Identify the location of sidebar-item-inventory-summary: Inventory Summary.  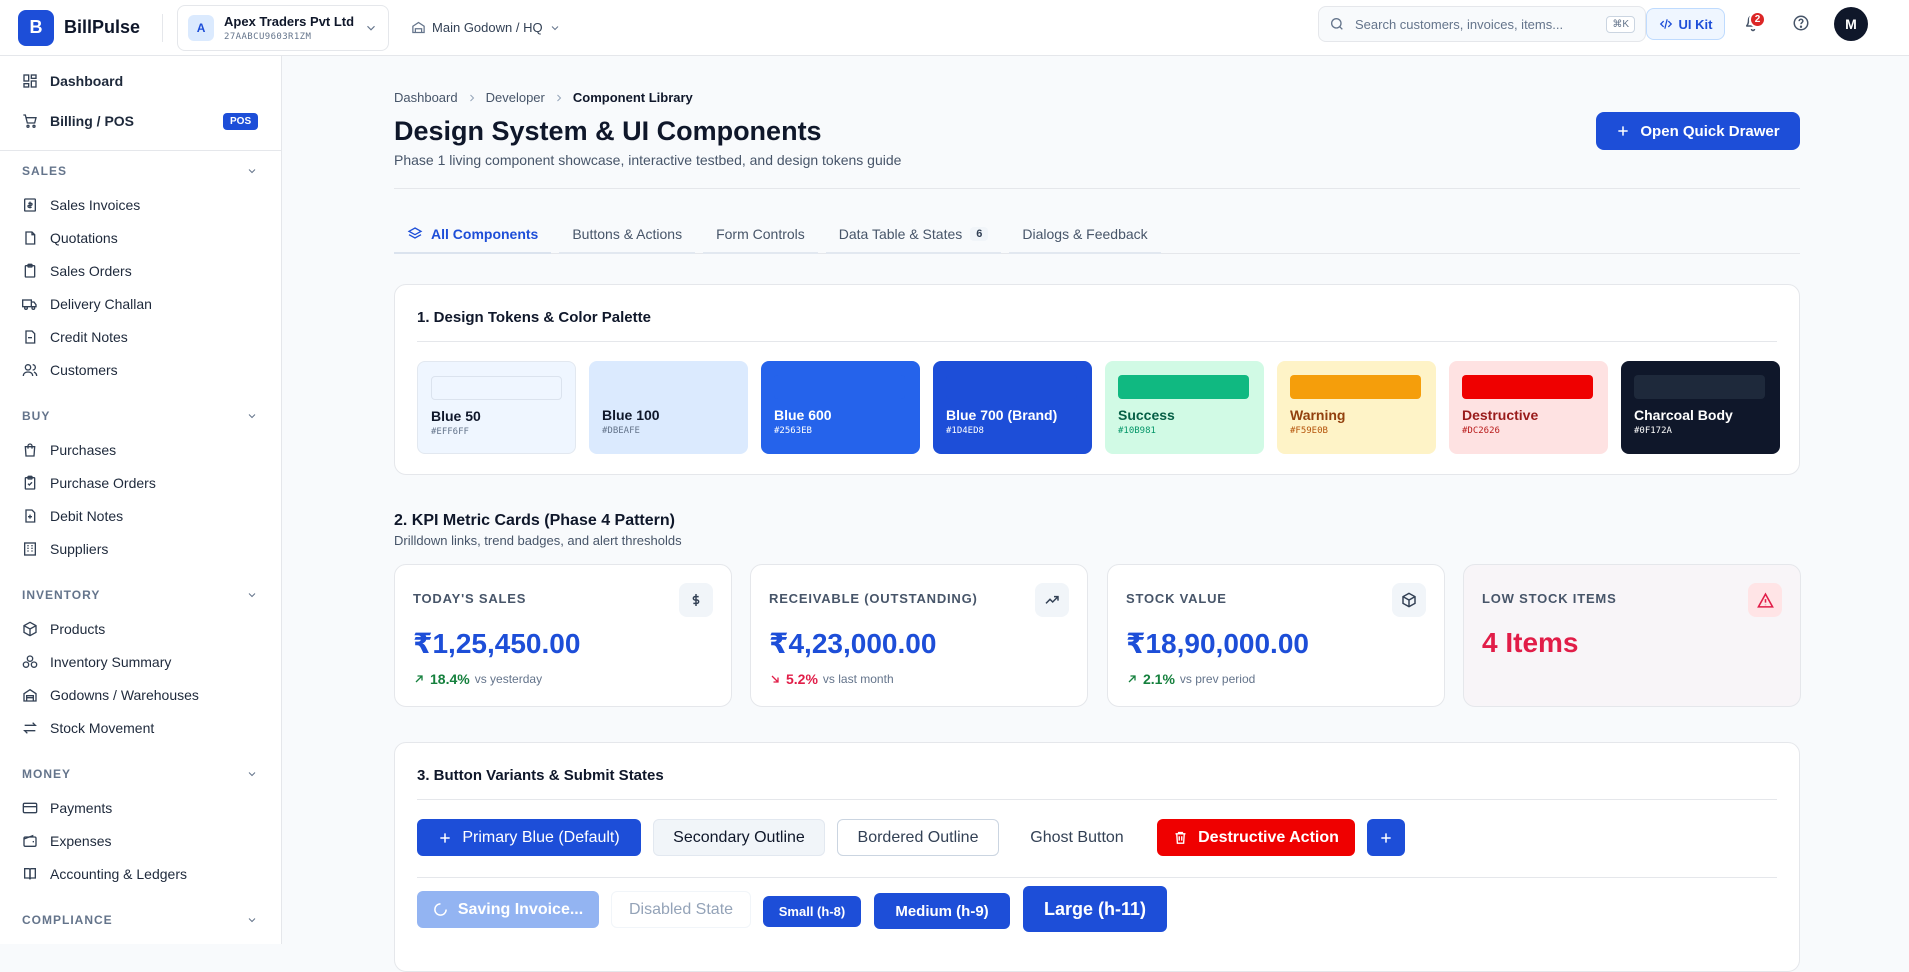
(96, 662).